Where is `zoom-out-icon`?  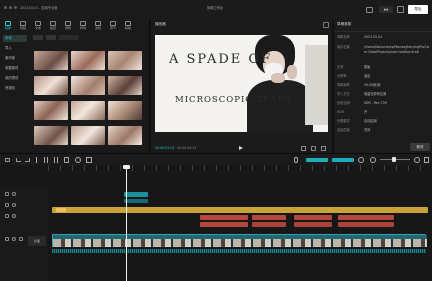
zoom-out-icon is located at coordinates (373, 160).